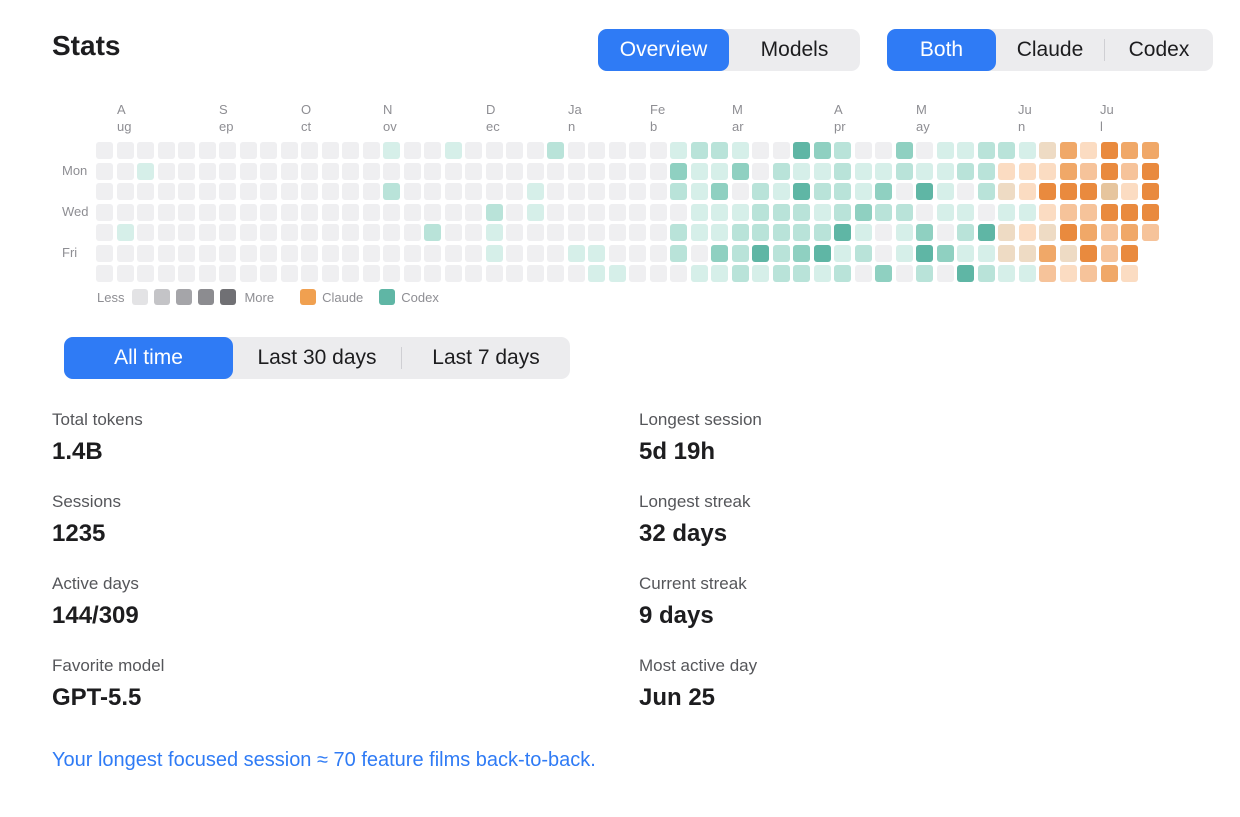 The height and width of the screenshot is (817, 1240). What do you see at coordinates (941, 50) in the screenshot?
I see `source-both-button: Both` at bounding box center [941, 50].